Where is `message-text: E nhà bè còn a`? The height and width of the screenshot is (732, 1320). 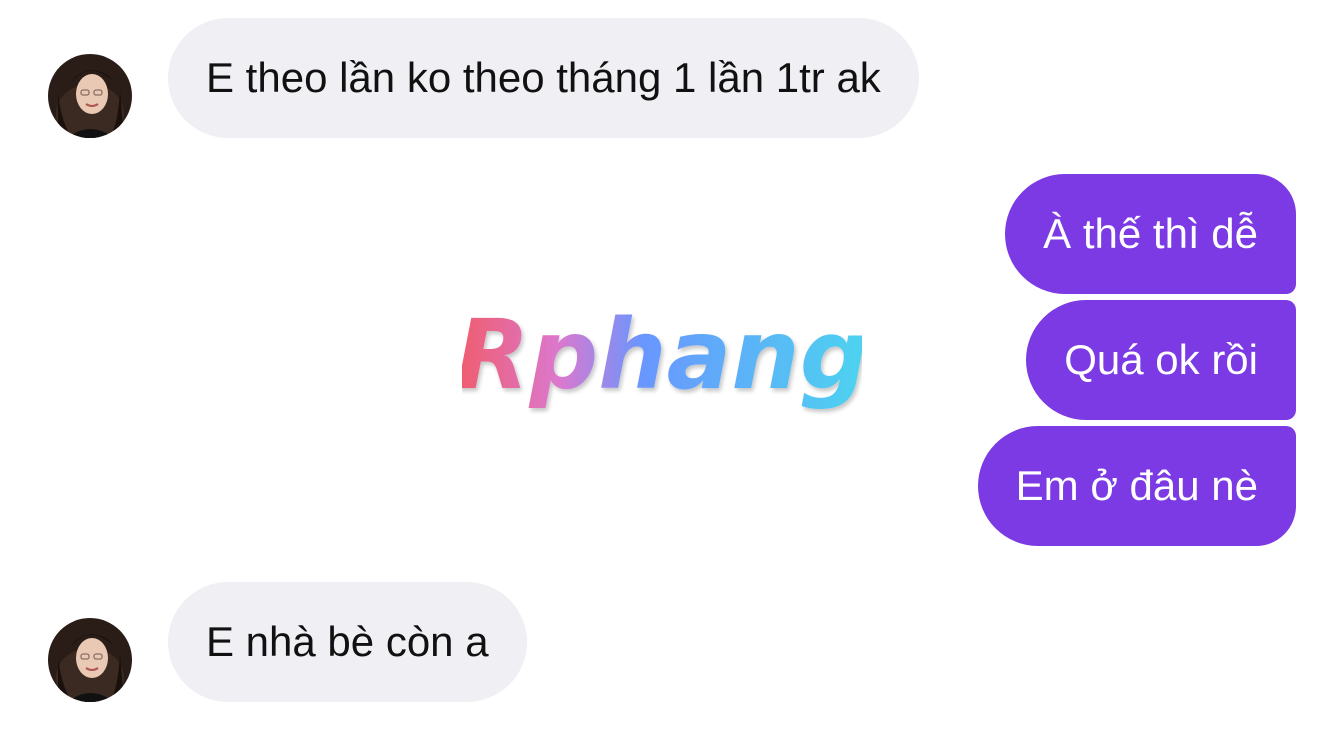 message-text: E nhà bè còn a is located at coordinates (347, 641).